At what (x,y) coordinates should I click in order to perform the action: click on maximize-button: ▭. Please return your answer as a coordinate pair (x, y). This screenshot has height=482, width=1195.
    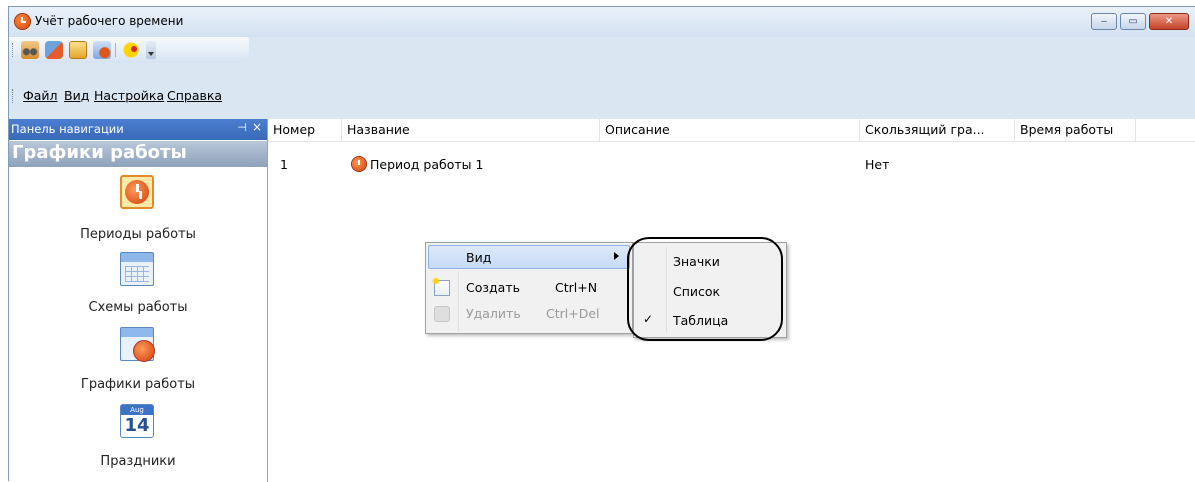
    Looking at the image, I should click on (1133, 21).